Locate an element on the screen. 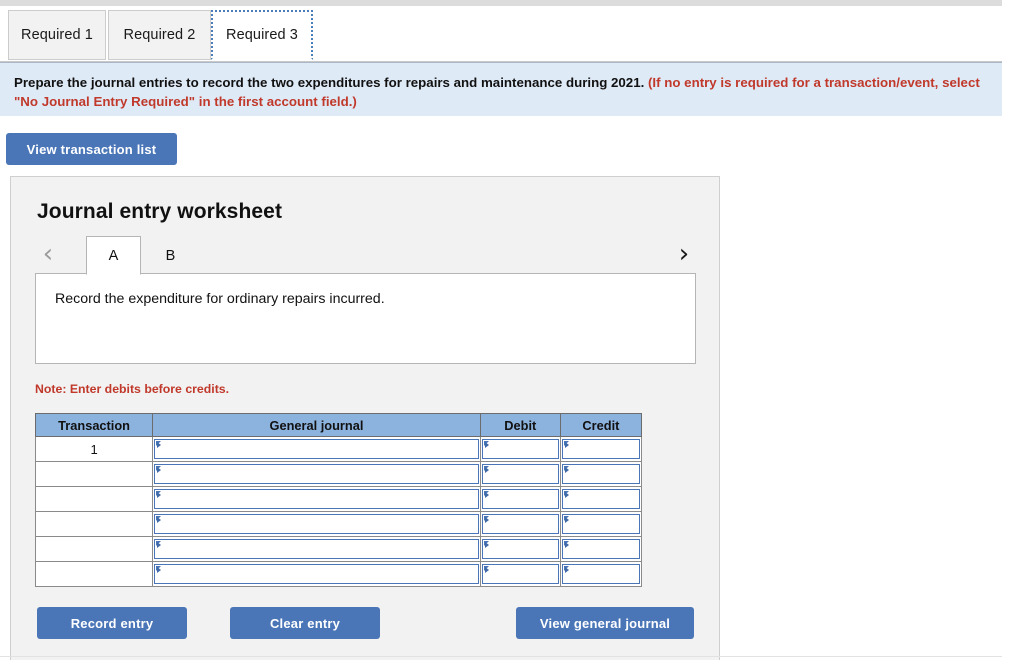  bottom-divider is located at coordinates (501, 656).